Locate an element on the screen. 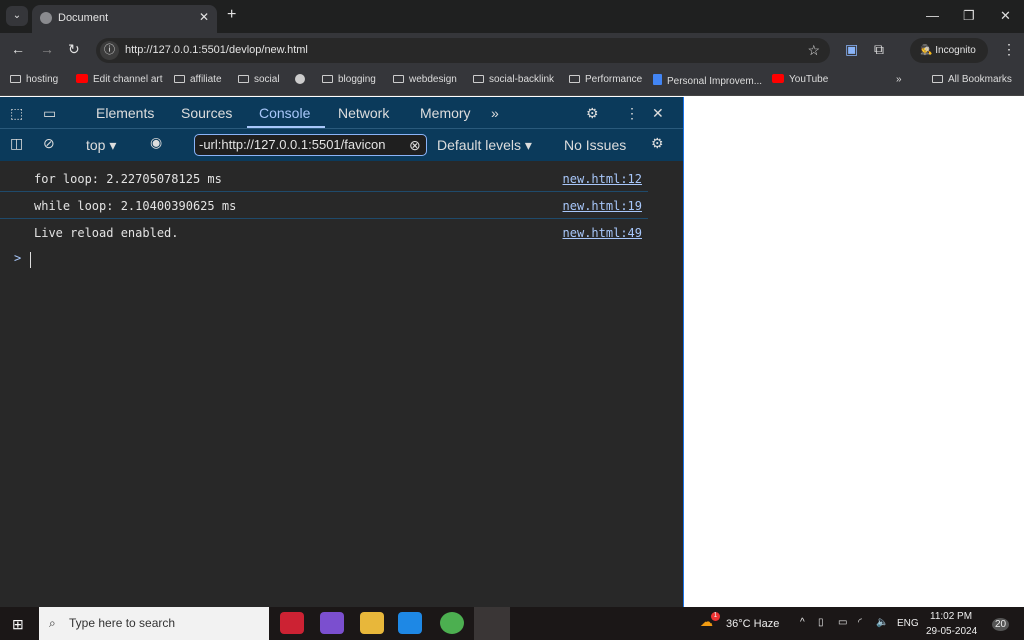 This screenshot has width=1024, height=640. console-message: for loop: 2.22705078125 ms new.html:12 is located at coordinates (324, 178).